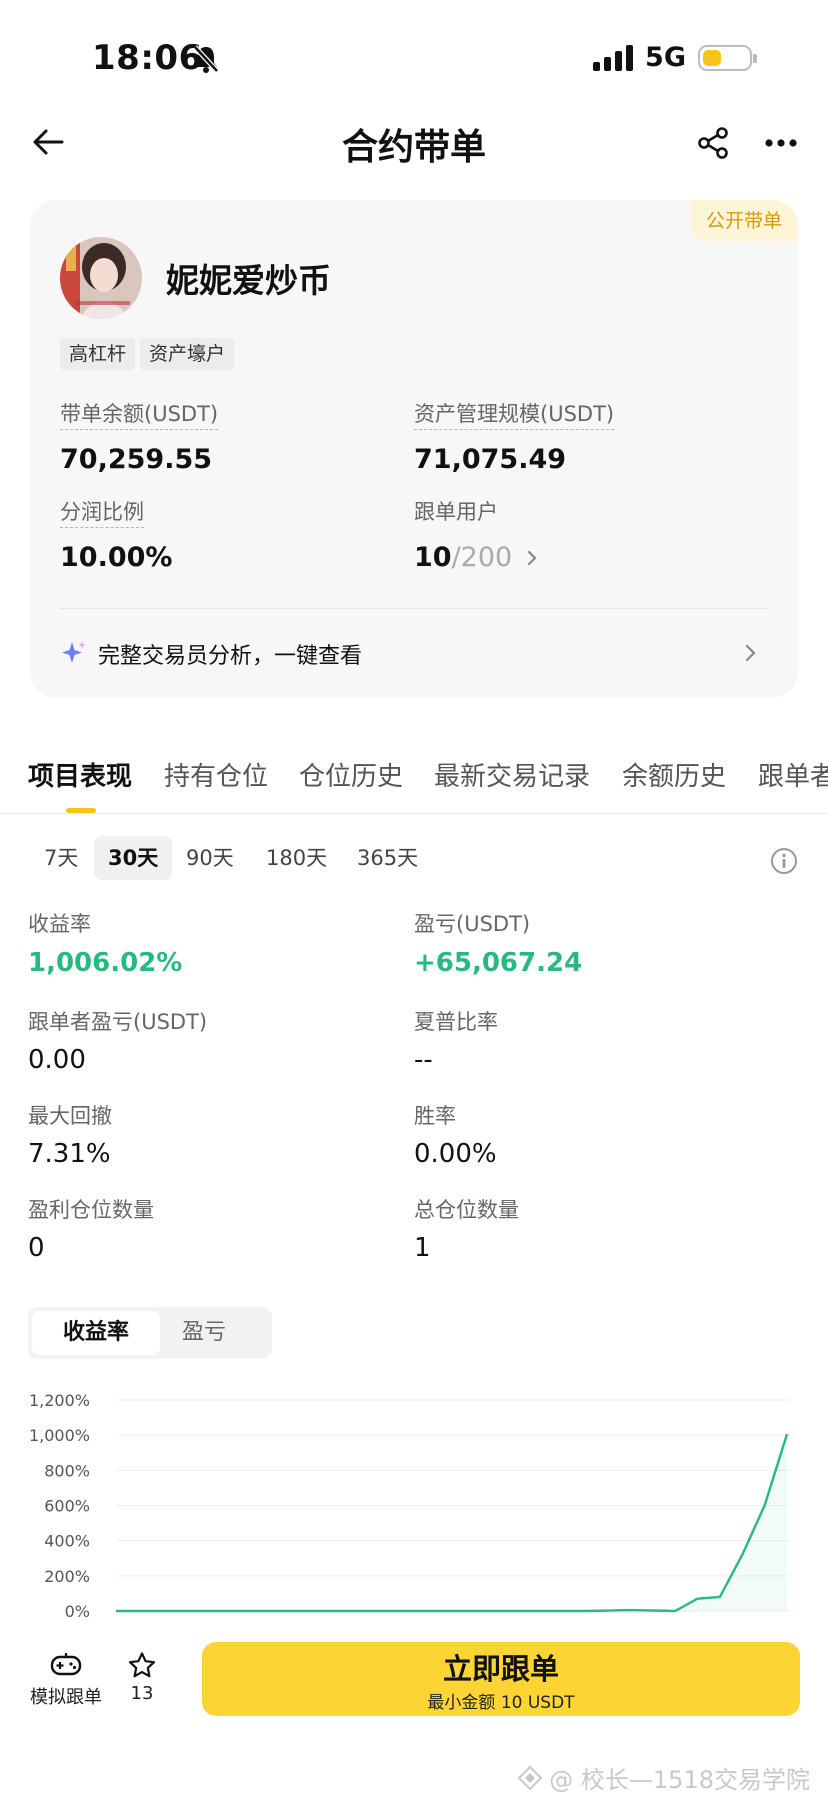 This screenshot has width=828, height=1800. What do you see at coordinates (118, 1022) in the screenshot?
I see `follower-pnl-label: 跟单者盈亏(USDT)` at bounding box center [118, 1022].